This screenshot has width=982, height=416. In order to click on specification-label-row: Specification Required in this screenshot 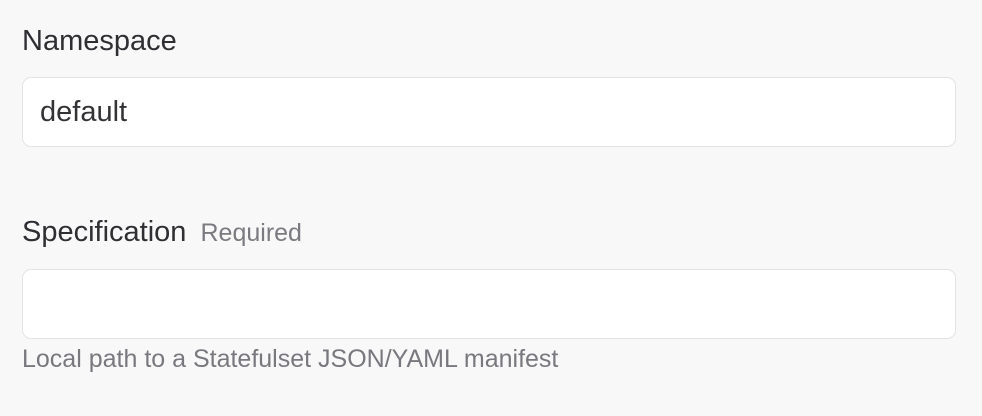, I will do `click(162, 232)`.